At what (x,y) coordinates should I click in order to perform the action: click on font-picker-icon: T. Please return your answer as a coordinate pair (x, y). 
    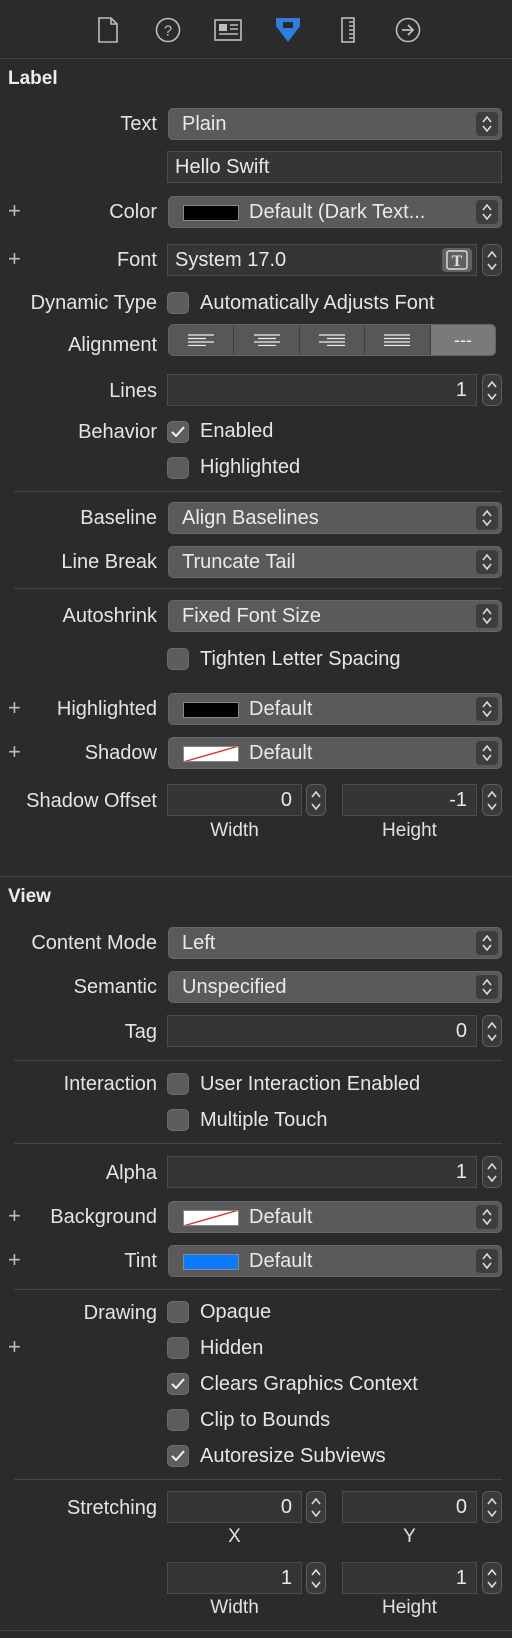
    Looking at the image, I should click on (457, 260).